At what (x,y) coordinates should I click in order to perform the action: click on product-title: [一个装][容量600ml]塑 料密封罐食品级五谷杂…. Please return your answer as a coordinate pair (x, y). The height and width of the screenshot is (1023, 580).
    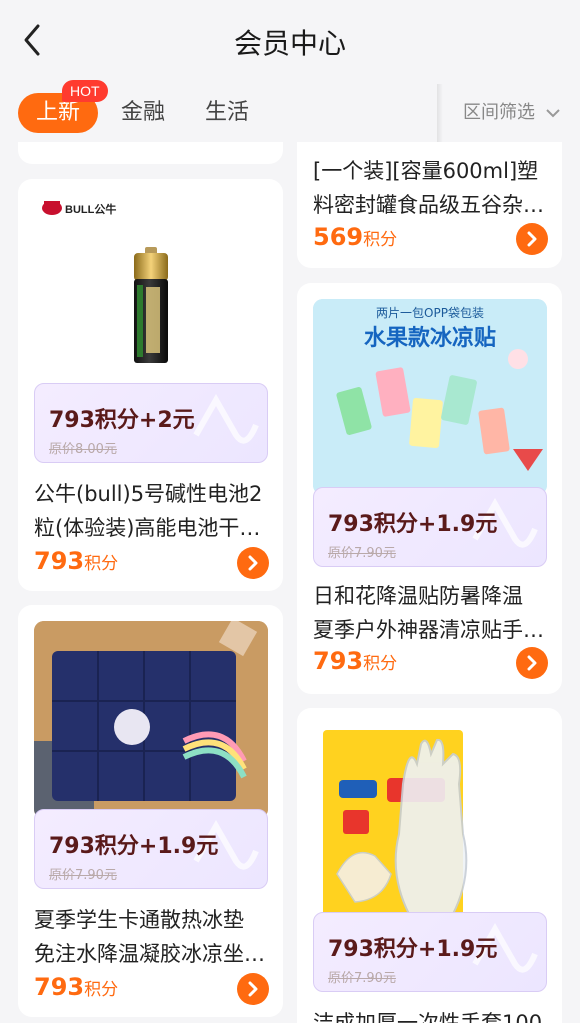
    Looking at the image, I should click on (428, 188).